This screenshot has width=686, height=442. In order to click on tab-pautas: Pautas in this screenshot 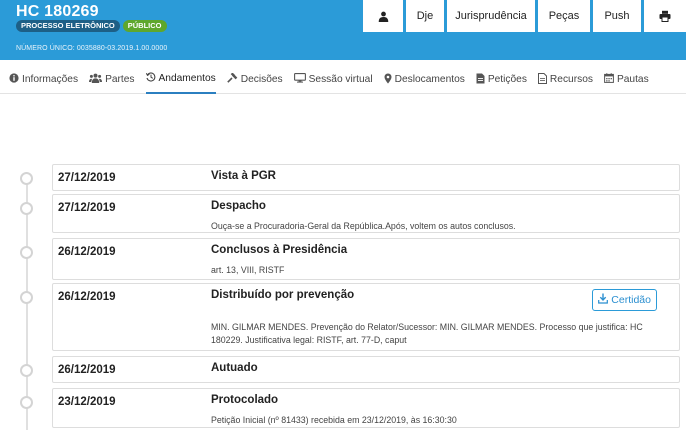, I will do `click(626, 80)`.